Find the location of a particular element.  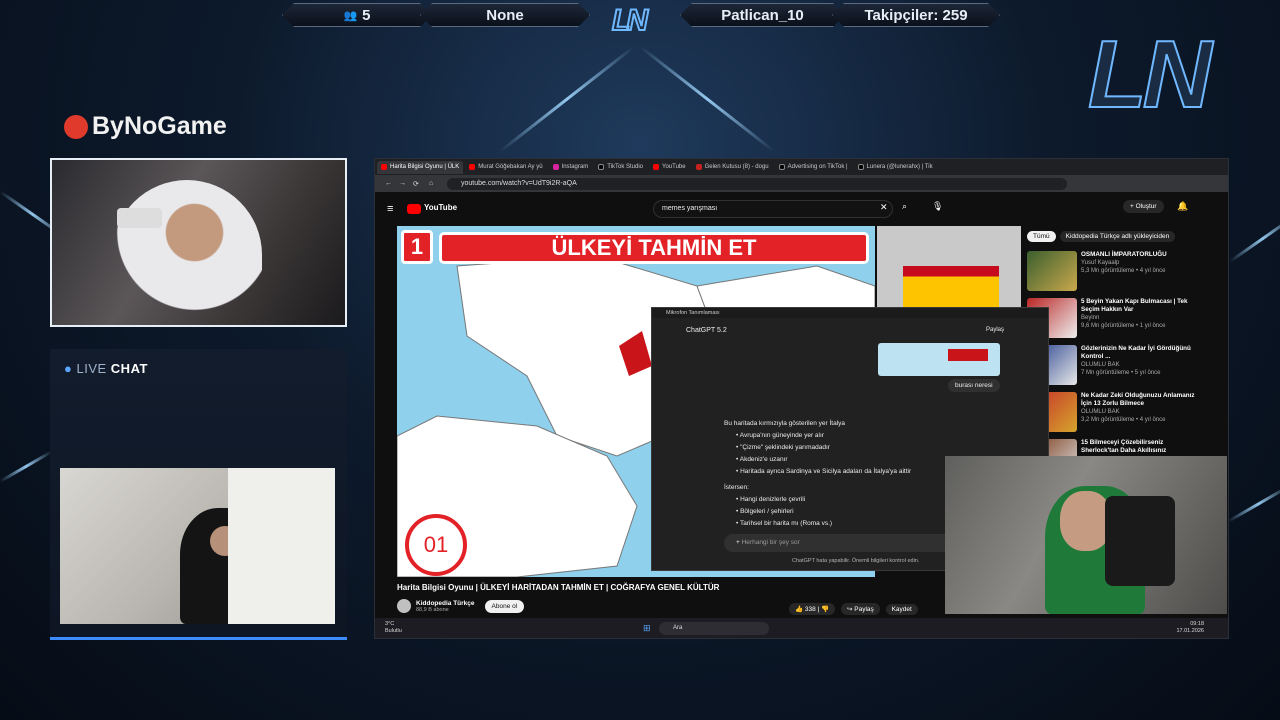

question-number: 1 is located at coordinates (417, 247).